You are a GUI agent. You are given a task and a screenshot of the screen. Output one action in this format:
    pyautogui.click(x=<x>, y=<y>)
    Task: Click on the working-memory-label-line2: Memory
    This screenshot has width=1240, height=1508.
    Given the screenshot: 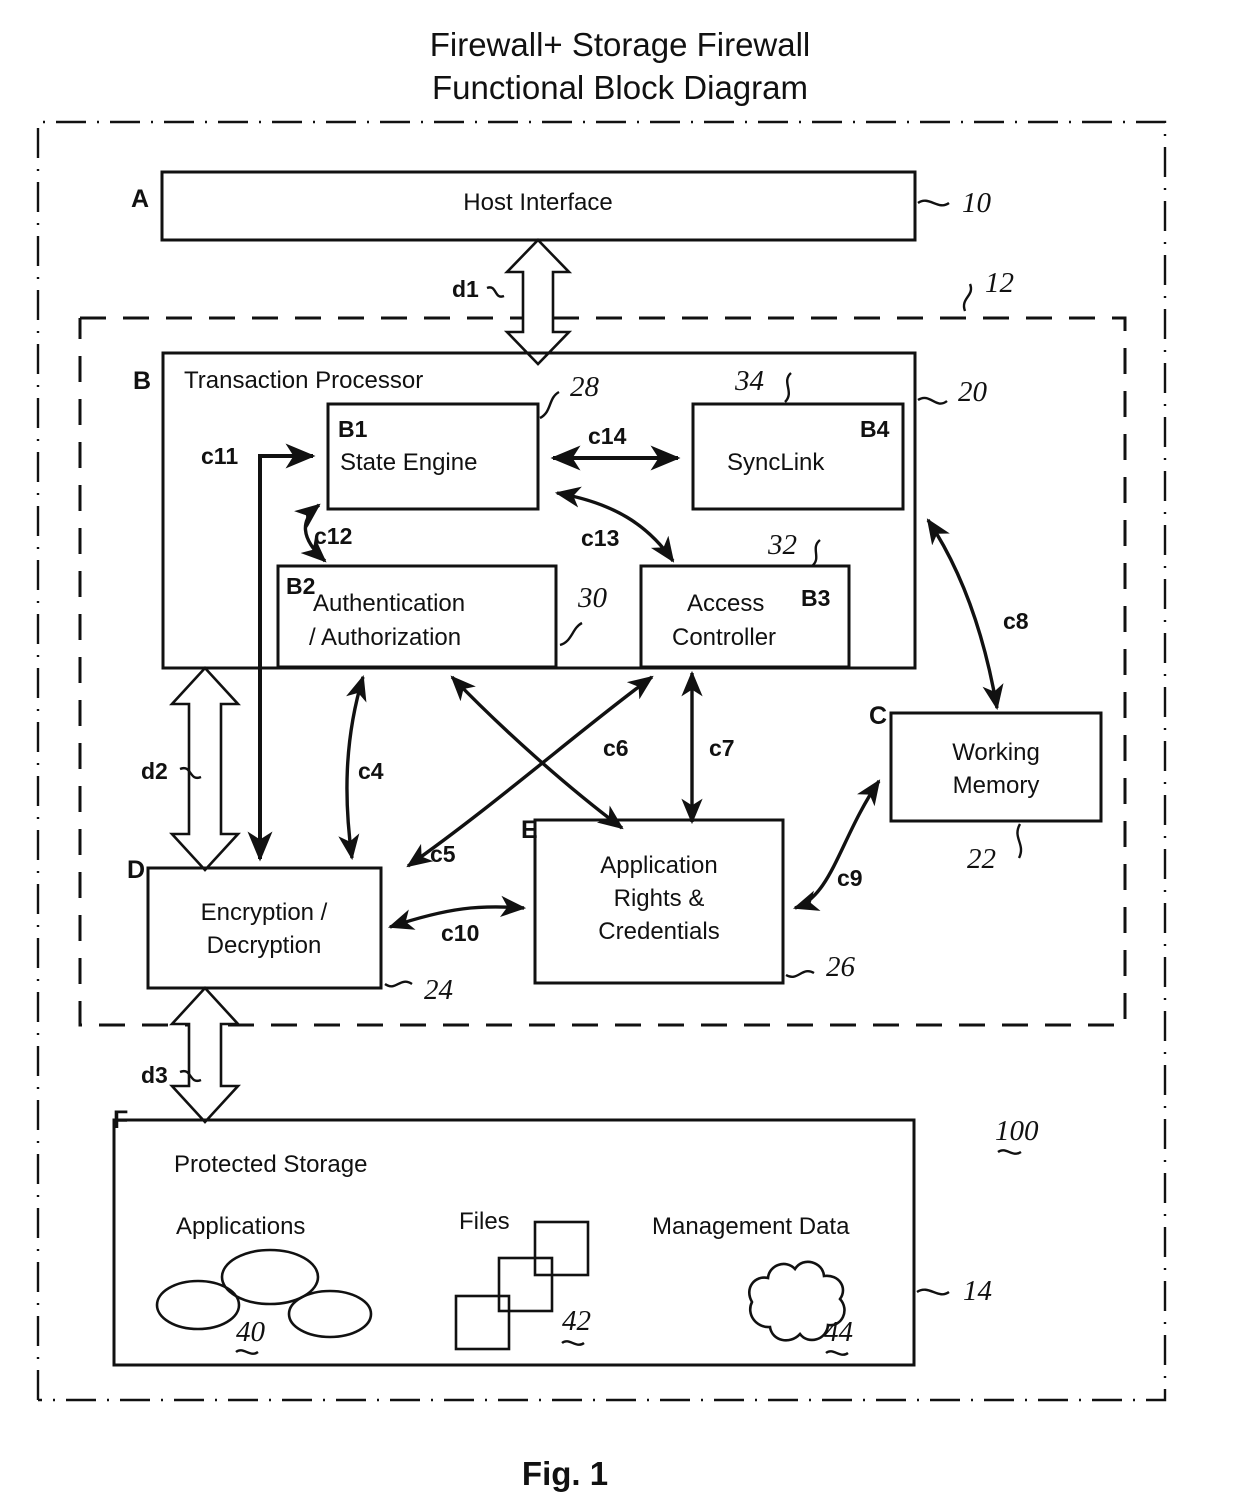 What is the action you would take?
    pyautogui.click(x=996, y=785)
    